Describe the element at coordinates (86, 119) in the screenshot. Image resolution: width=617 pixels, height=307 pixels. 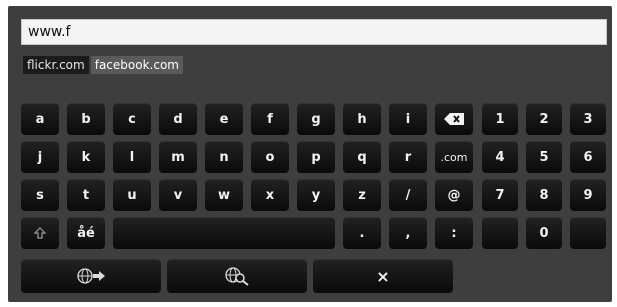
I see `key-b: b` at that location.